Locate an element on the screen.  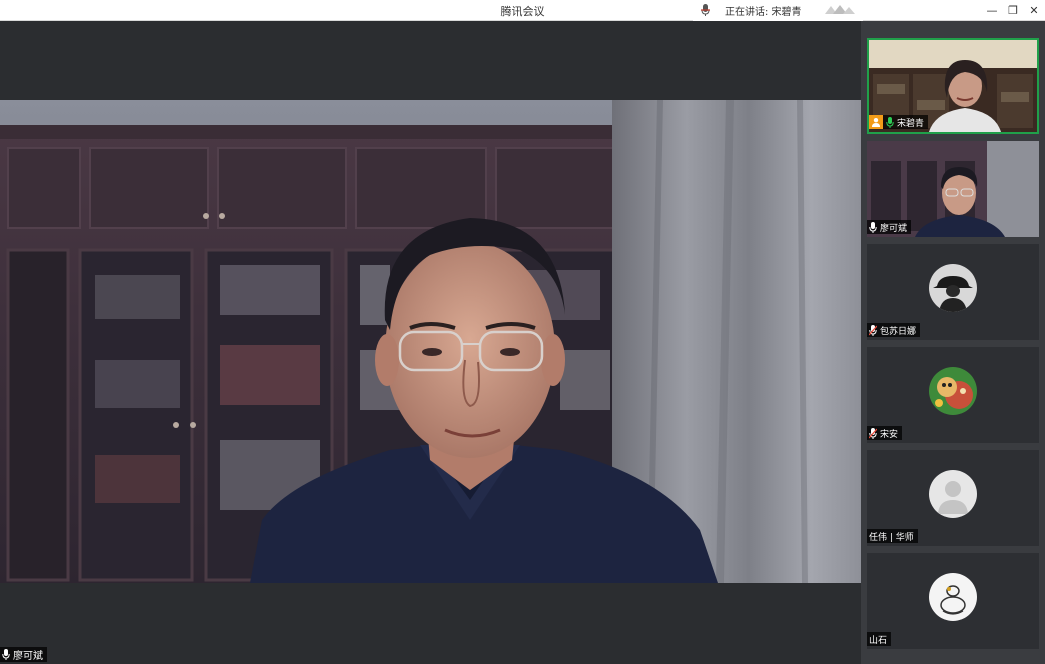
participant-name-tag: 任伟 | 华师 is located at coordinates (892, 536).